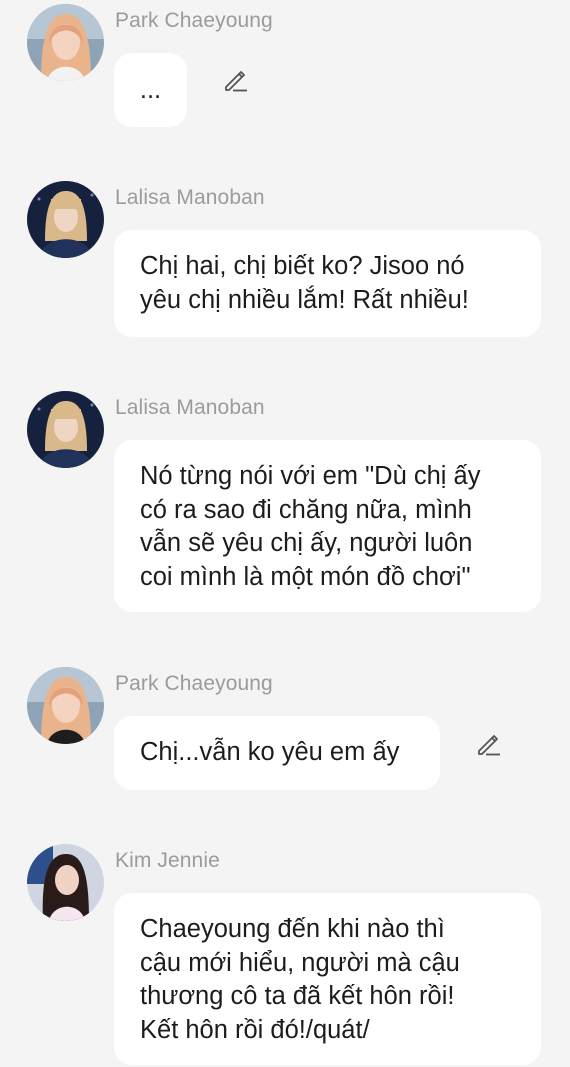  Describe the element at coordinates (302, 266) in the screenshot. I see `message-text: Chị hai, chị biết ko? Jisoo nó` at that location.